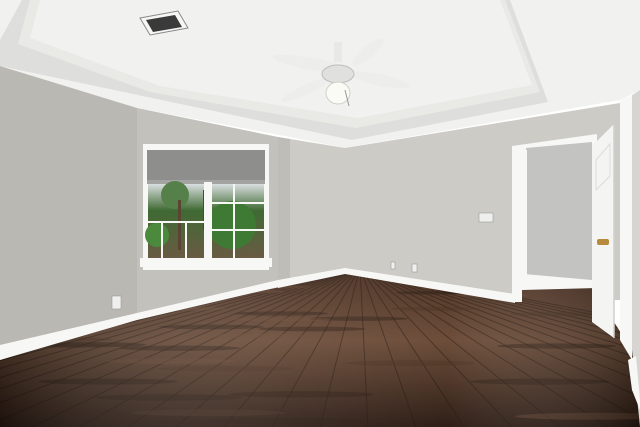 Image resolution: width=640 pixels, height=427 pixels. I want to click on door-handle, so click(603, 242).